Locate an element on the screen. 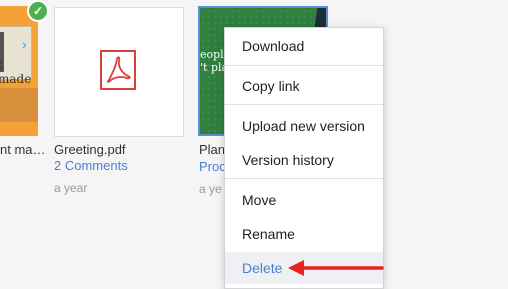 Image resolution: width=508 pixels, height=289 pixels. synced-check-icon: ✓ is located at coordinates (38, 11).